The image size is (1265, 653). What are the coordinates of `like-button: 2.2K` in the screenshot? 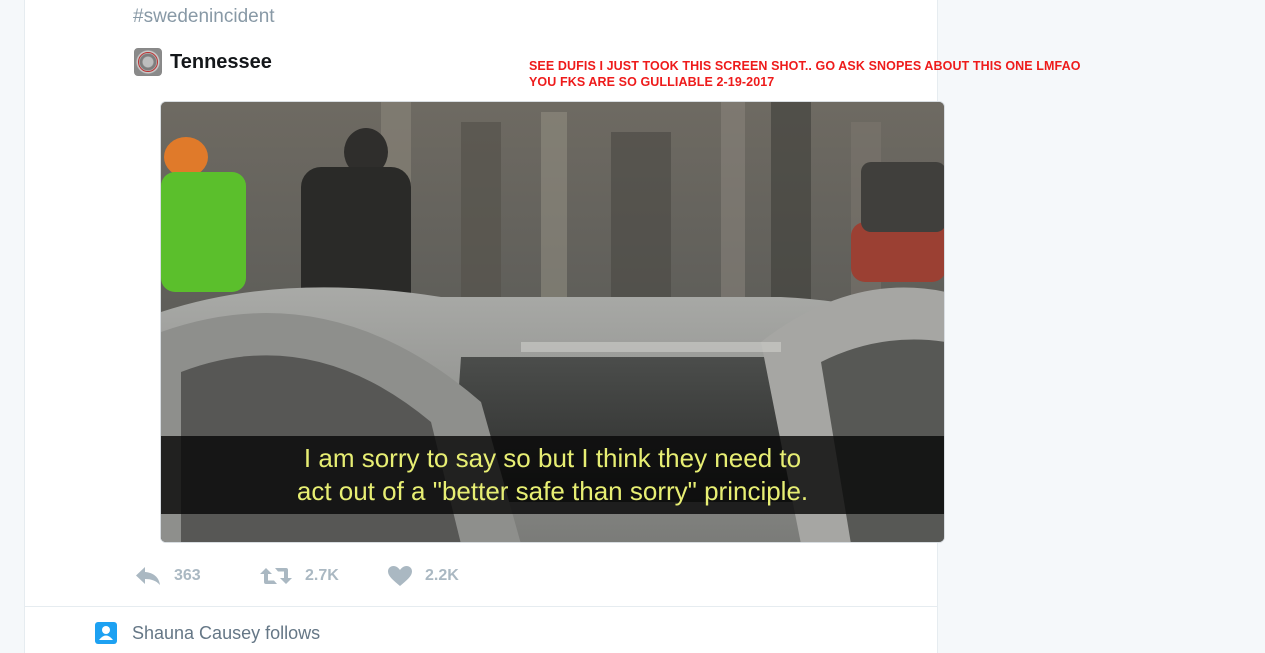 It's located at (423, 576).